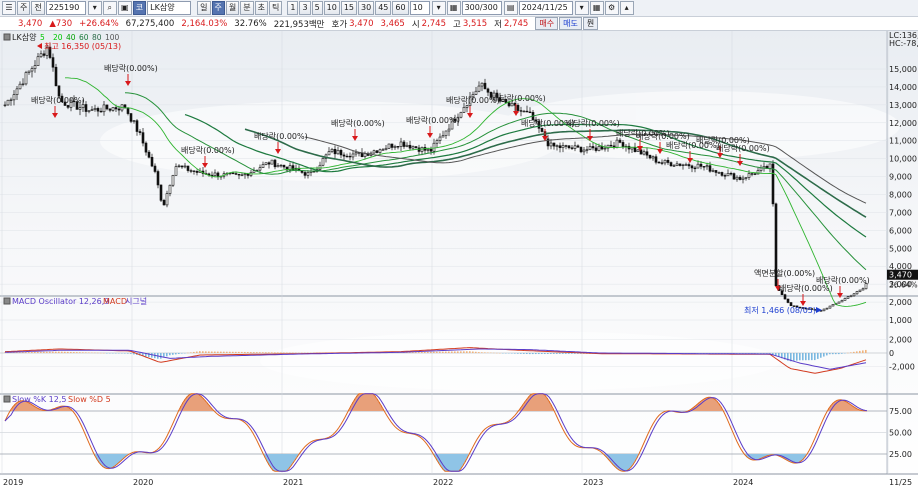  I want to click on interval-45: 45, so click(383, 8).